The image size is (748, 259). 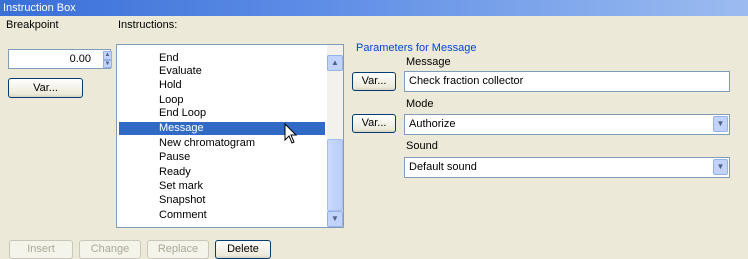 What do you see at coordinates (110, 249) in the screenshot?
I see `change-button: Change` at bounding box center [110, 249].